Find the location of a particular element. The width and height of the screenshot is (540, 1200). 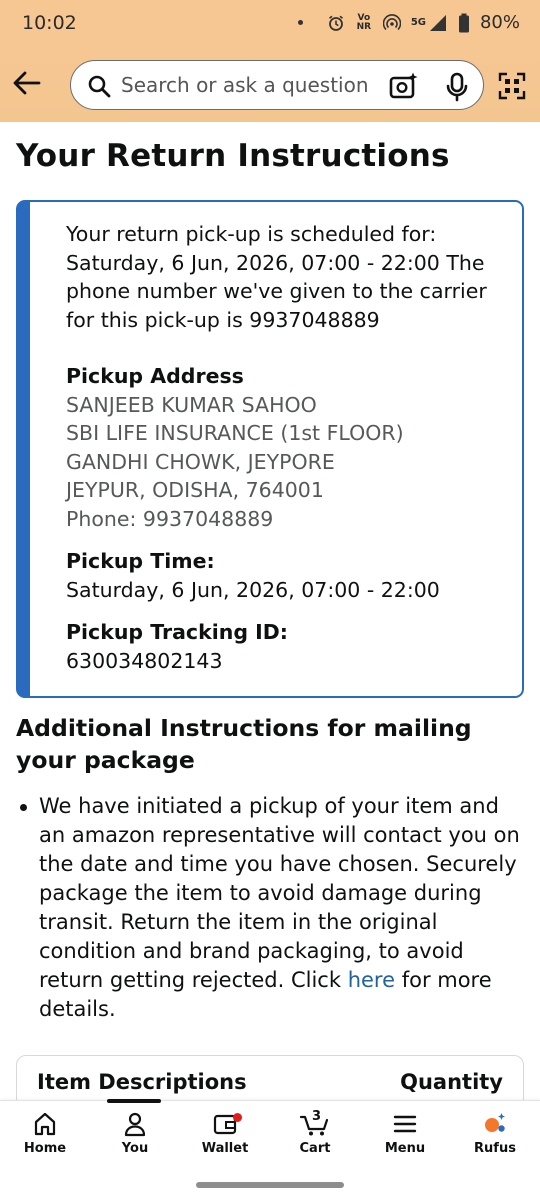

nav-wallet-label: Wallet is located at coordinates (225, 1148).